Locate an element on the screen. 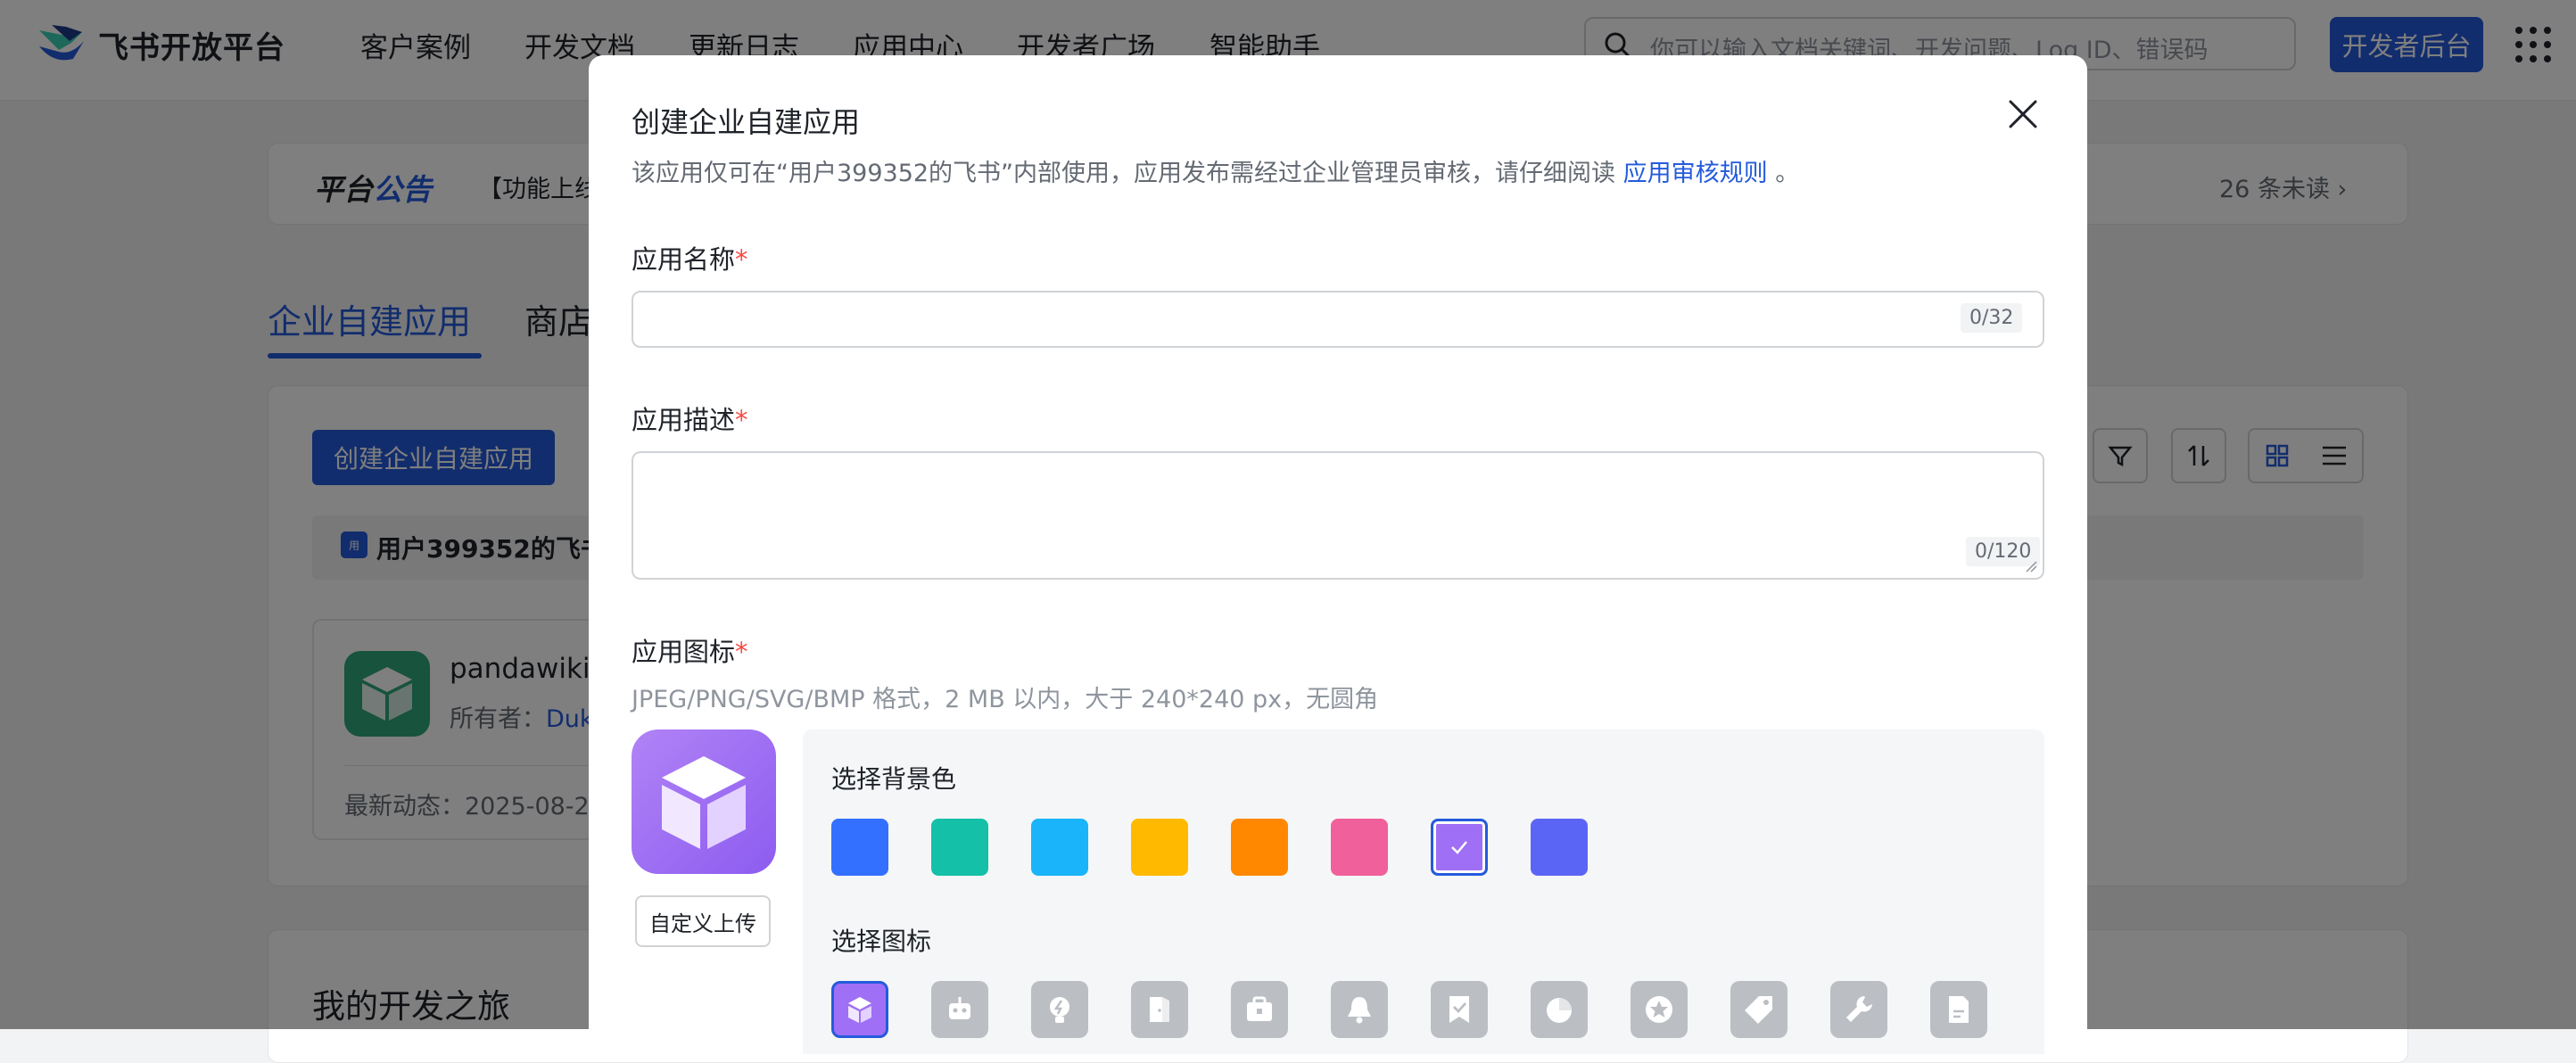 Image resolution: width=2576 pixels, height=1063 pixels. bookmark-check-icon is located at coordinates (1459, 1009).